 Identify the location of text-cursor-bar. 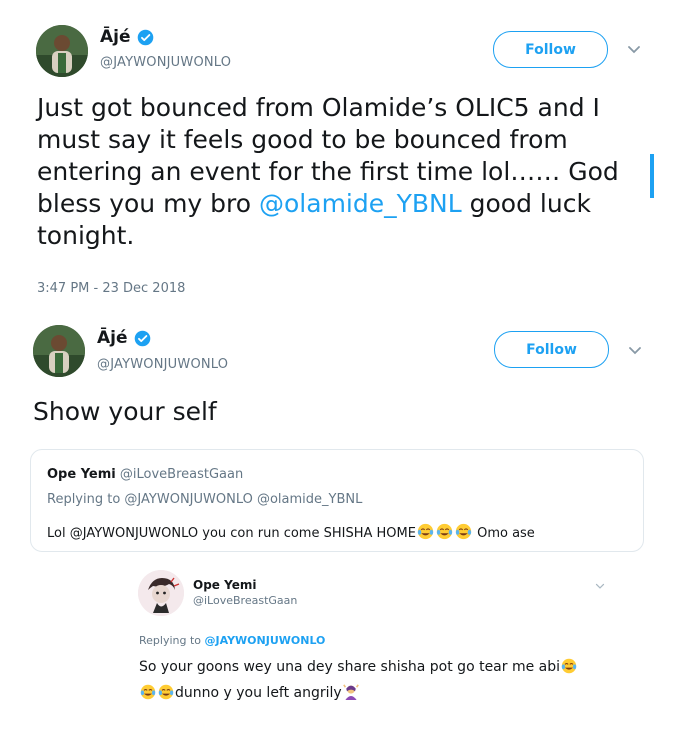
(652, 176).